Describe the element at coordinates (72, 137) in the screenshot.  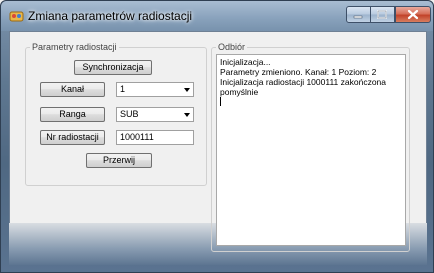
I see `radio-number-button: Nr radiostacji` at that location.